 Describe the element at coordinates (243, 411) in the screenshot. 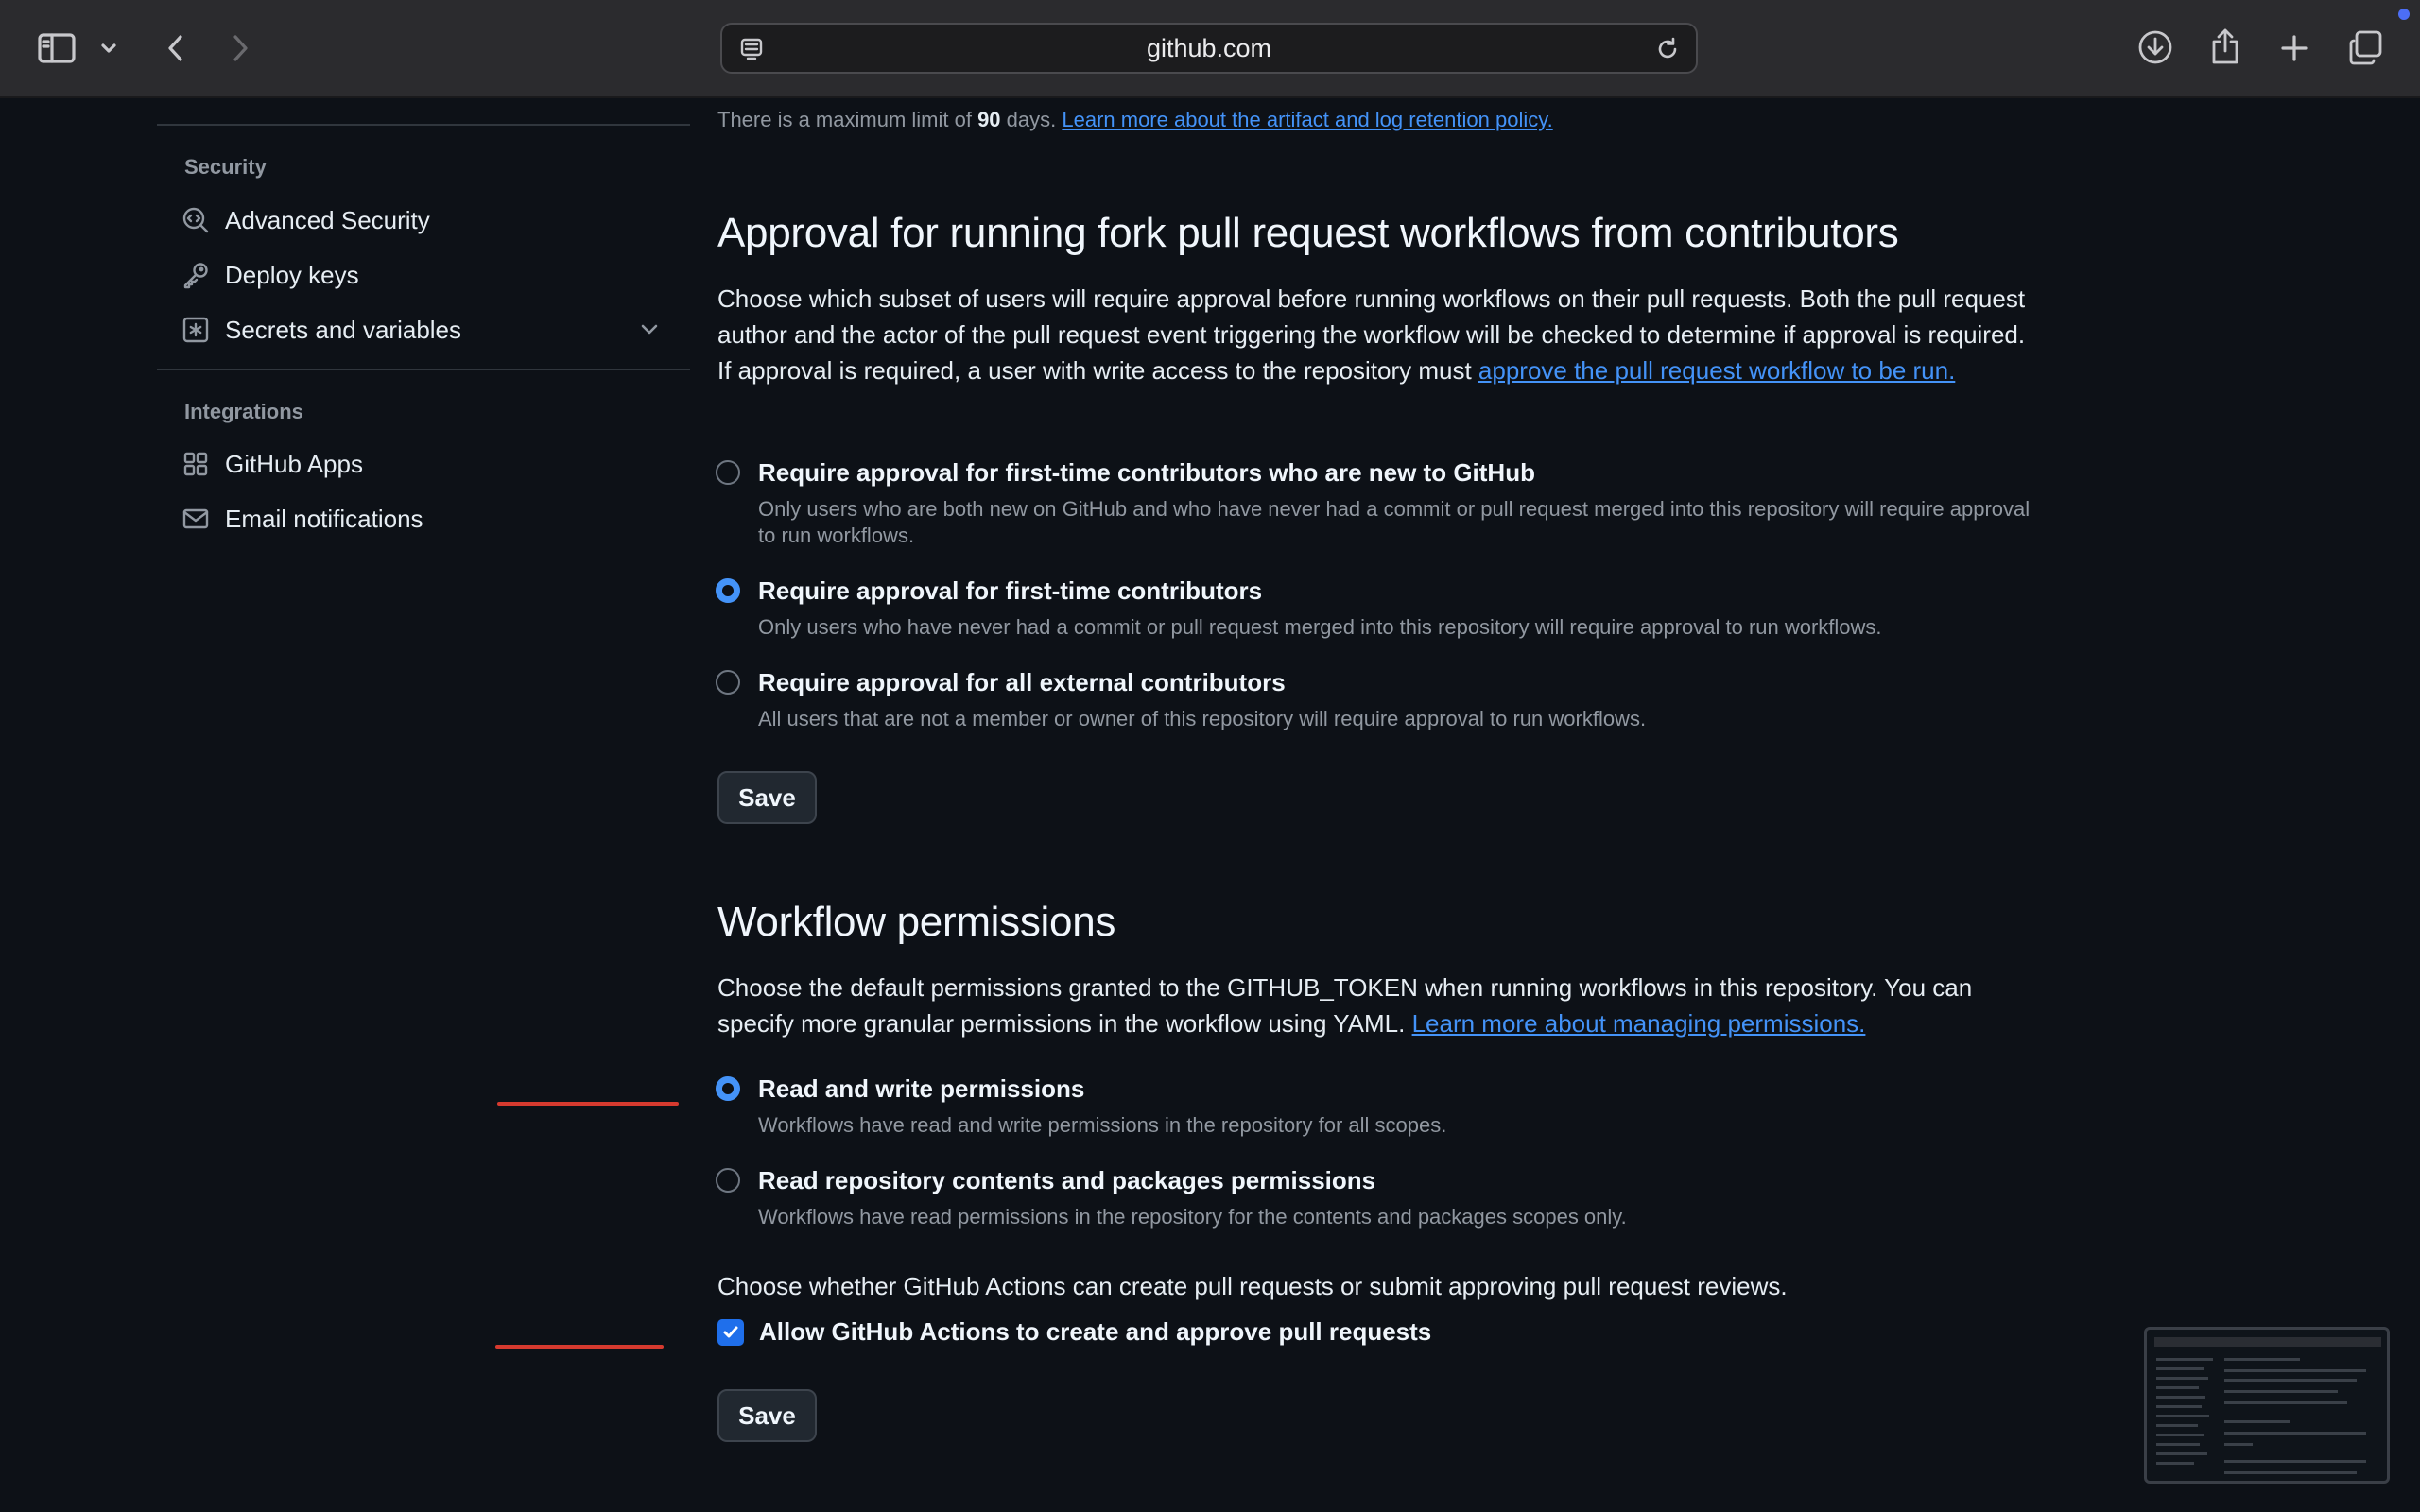

I see `sidebar-heading-integrations: Integrations` at that location.